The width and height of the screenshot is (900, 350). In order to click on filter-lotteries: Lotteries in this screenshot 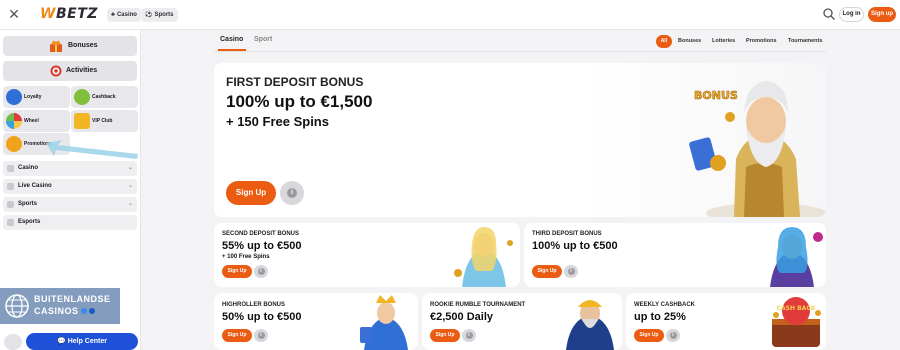, I will do `click(723, 41)`.